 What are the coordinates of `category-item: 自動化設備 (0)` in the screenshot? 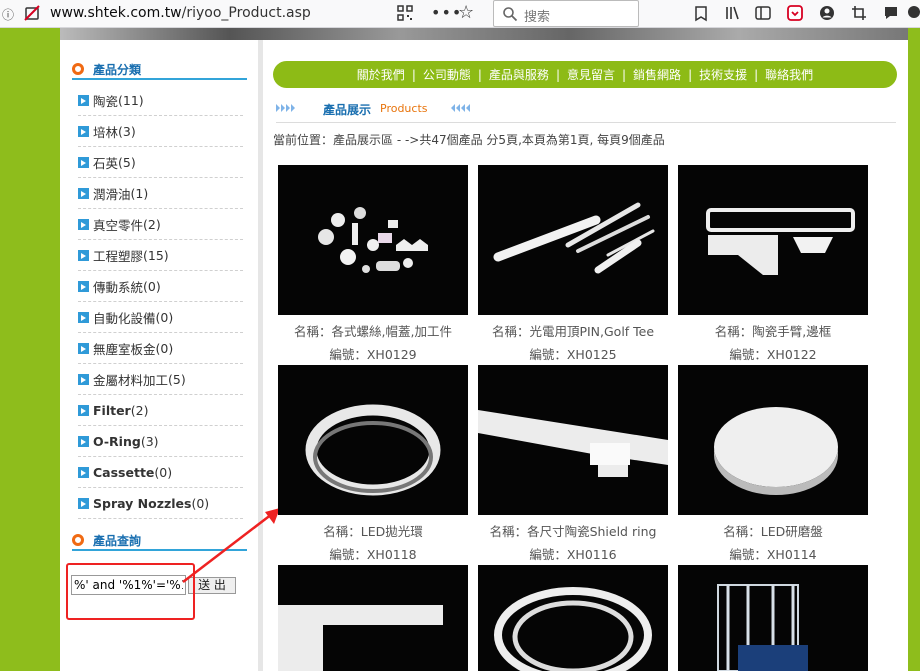 It's located at (160, 317).